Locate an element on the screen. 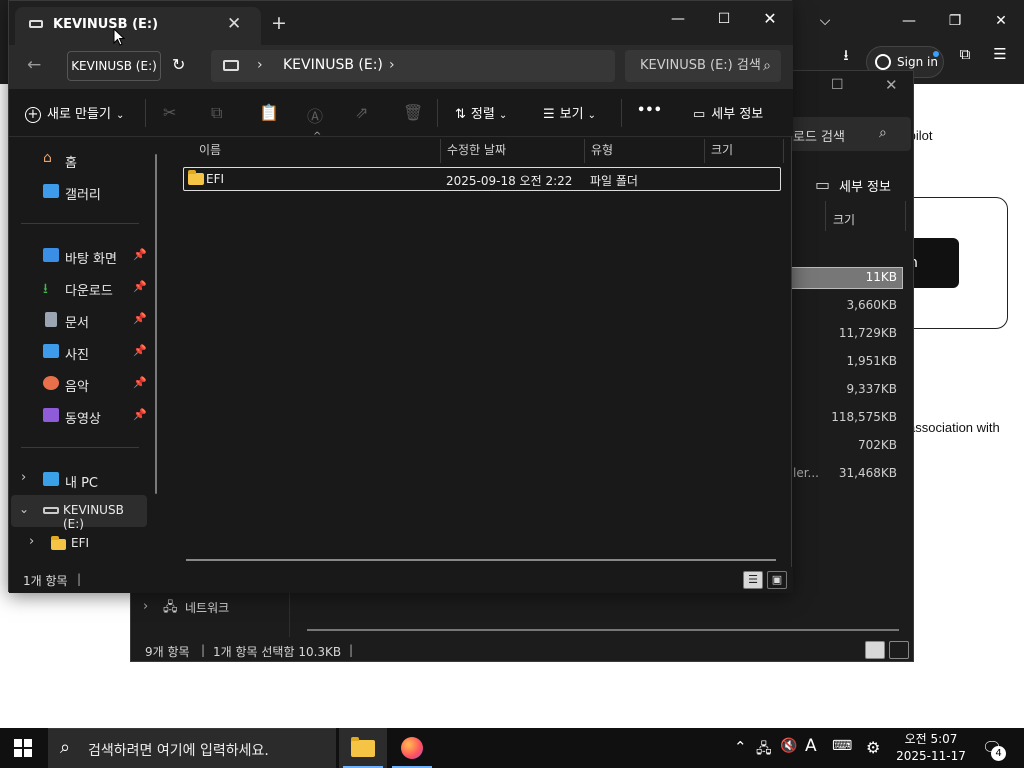 The height and width of the screenshot is (768, 1024). browser-minimize-button: — is located at coordinates (909, 21).